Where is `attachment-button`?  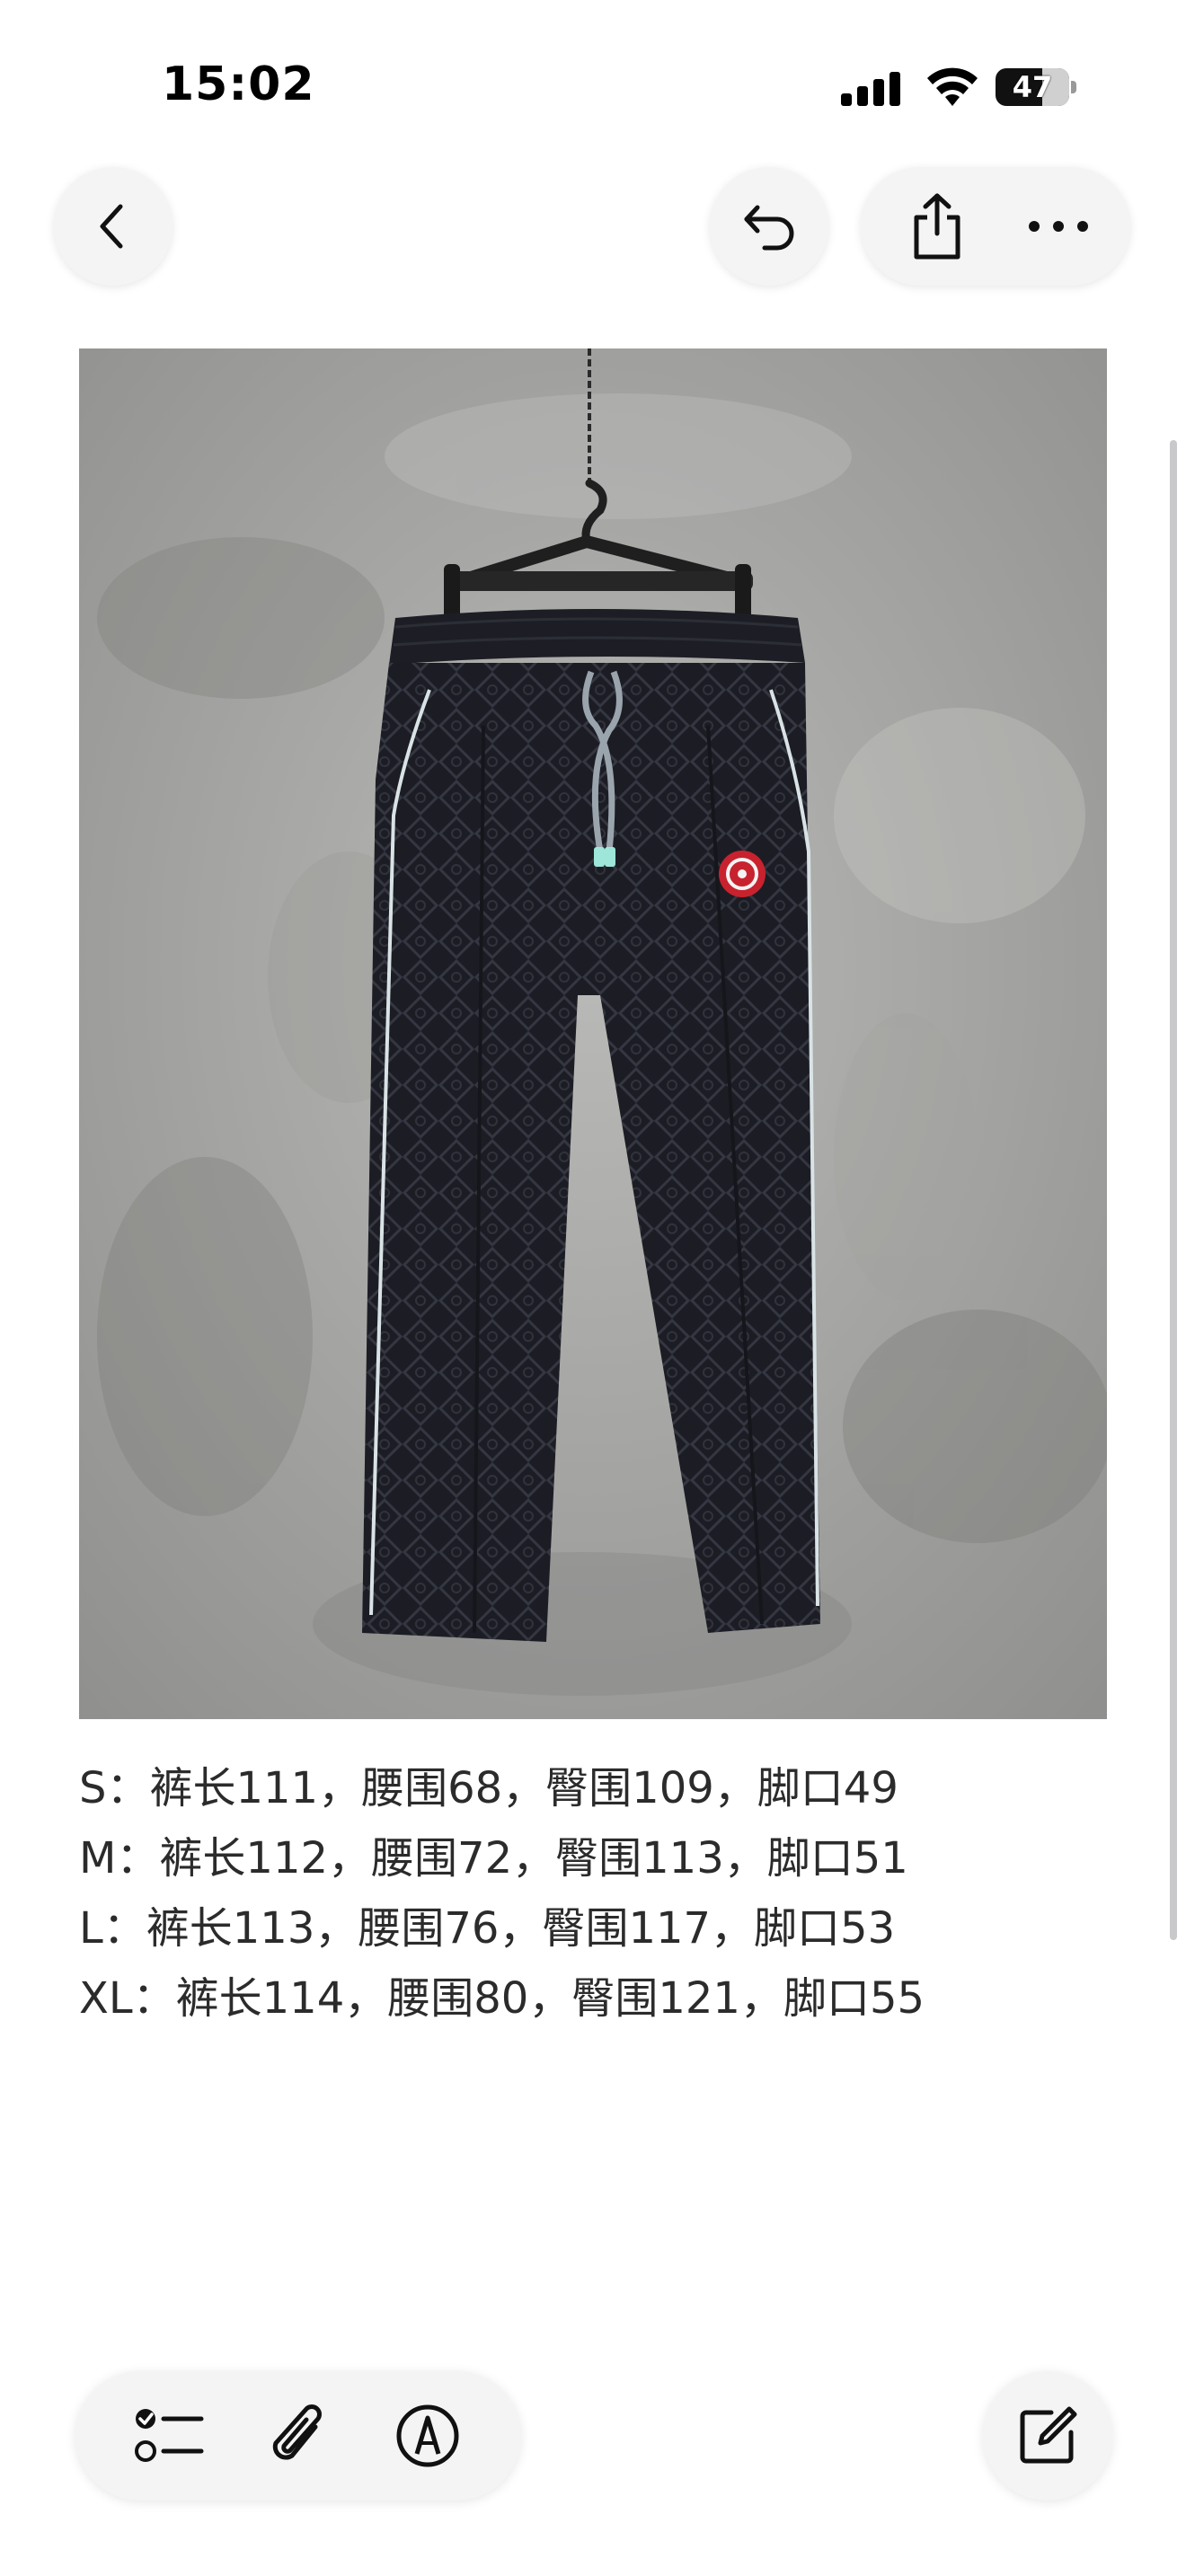 attachment-button is located at coordinates (298, 2436).